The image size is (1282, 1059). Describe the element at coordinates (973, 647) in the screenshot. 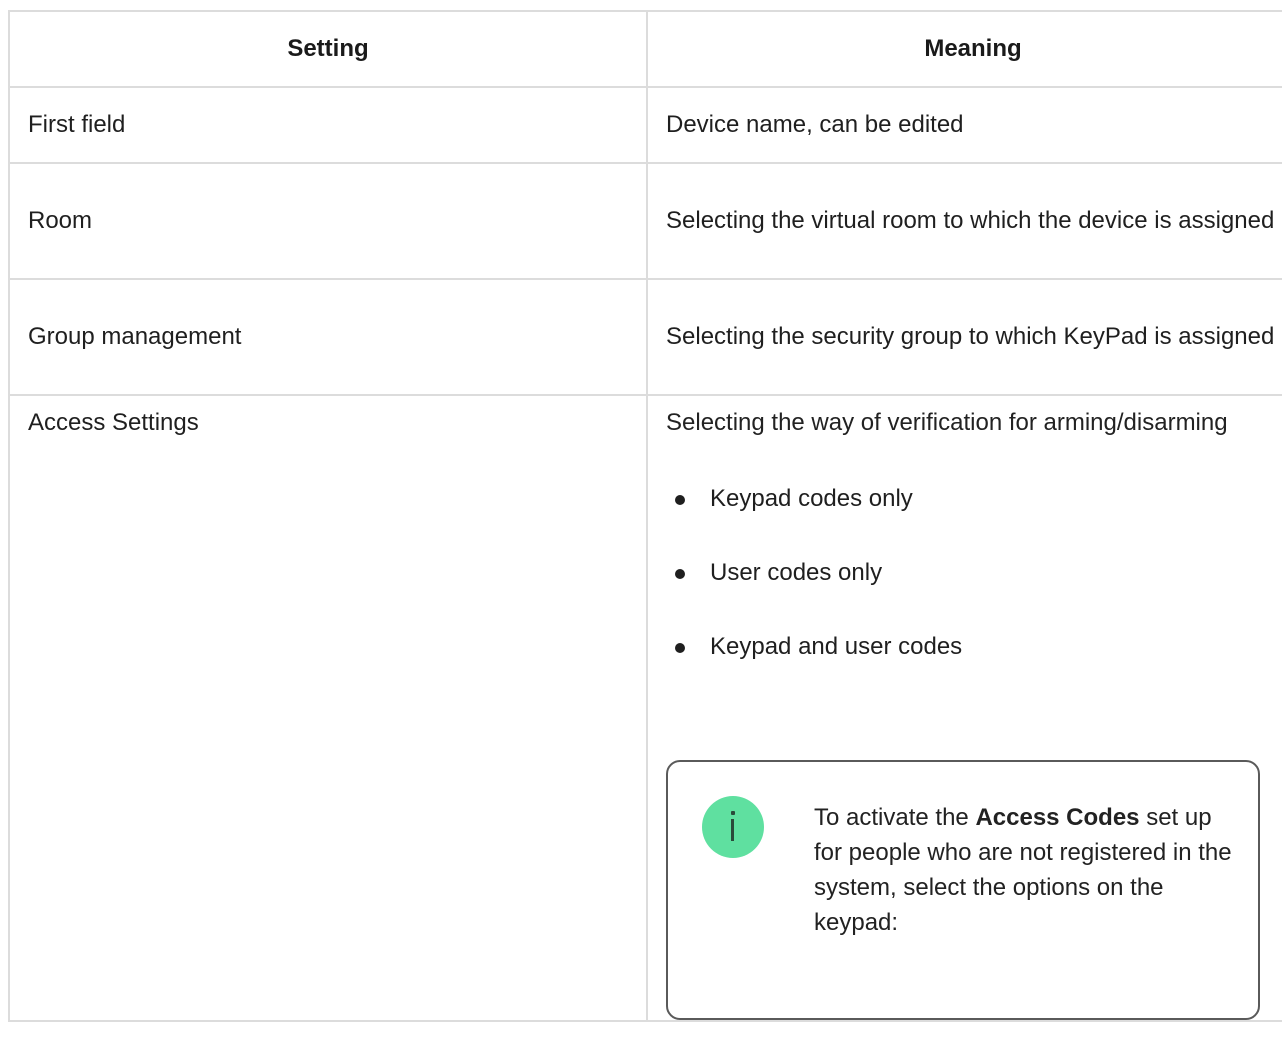

I see `list-item: Keypad and user codes` at that location.